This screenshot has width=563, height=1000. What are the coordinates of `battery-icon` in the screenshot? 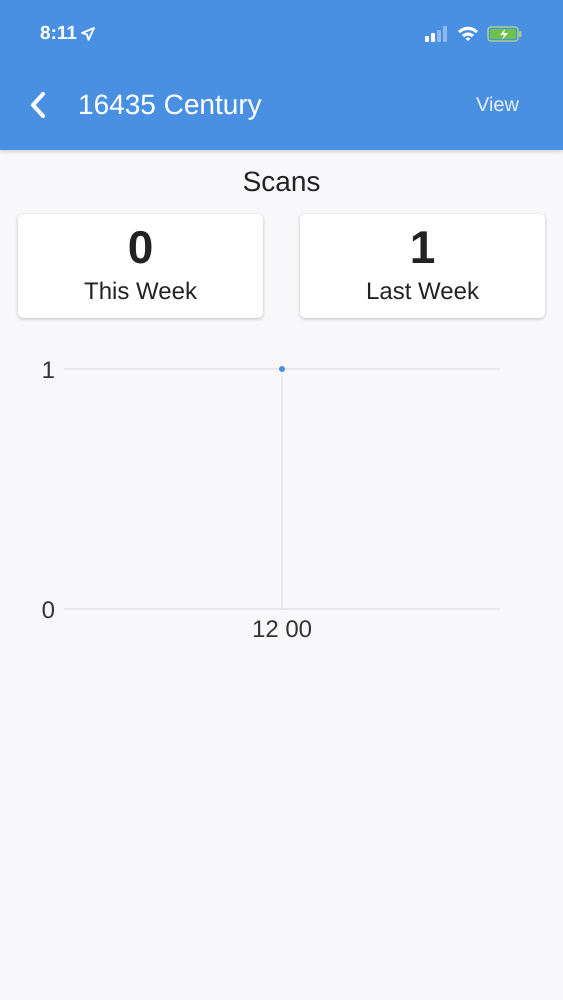 It's located at (505, 34).